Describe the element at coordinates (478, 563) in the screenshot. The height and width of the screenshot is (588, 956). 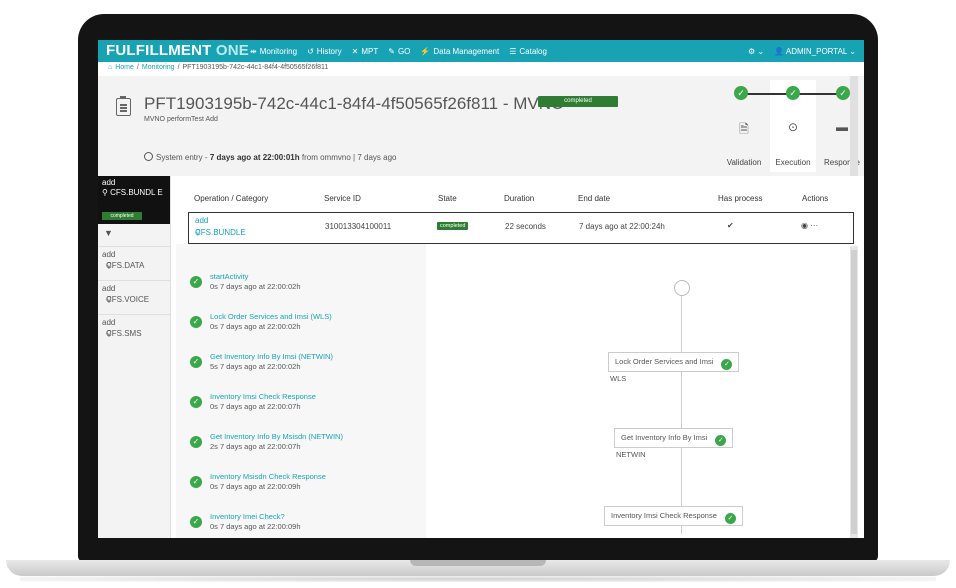
I see `laptop-notch` at that location.